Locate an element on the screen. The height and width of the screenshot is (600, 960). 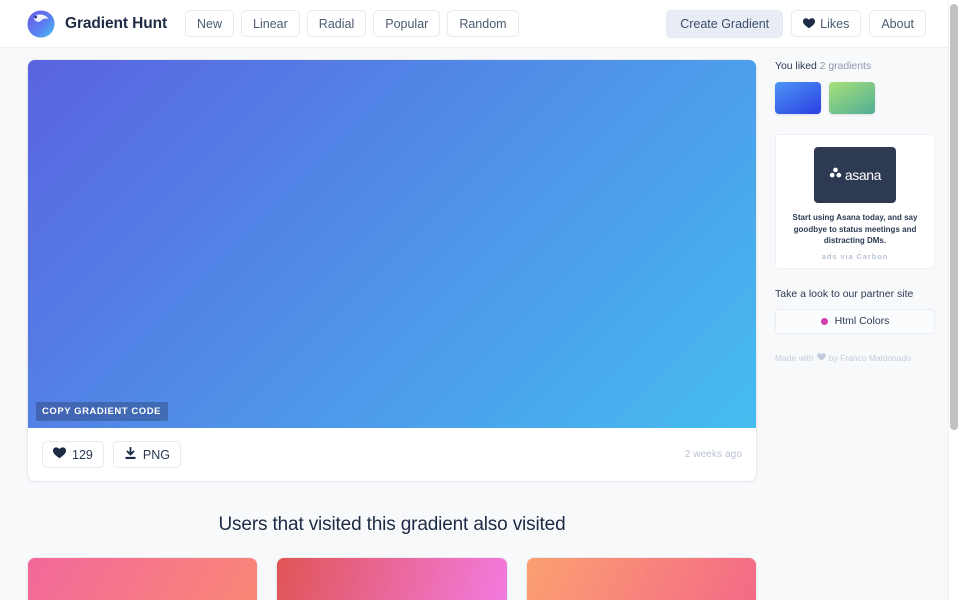
nav-new: New is located at coordinates (210, 23).